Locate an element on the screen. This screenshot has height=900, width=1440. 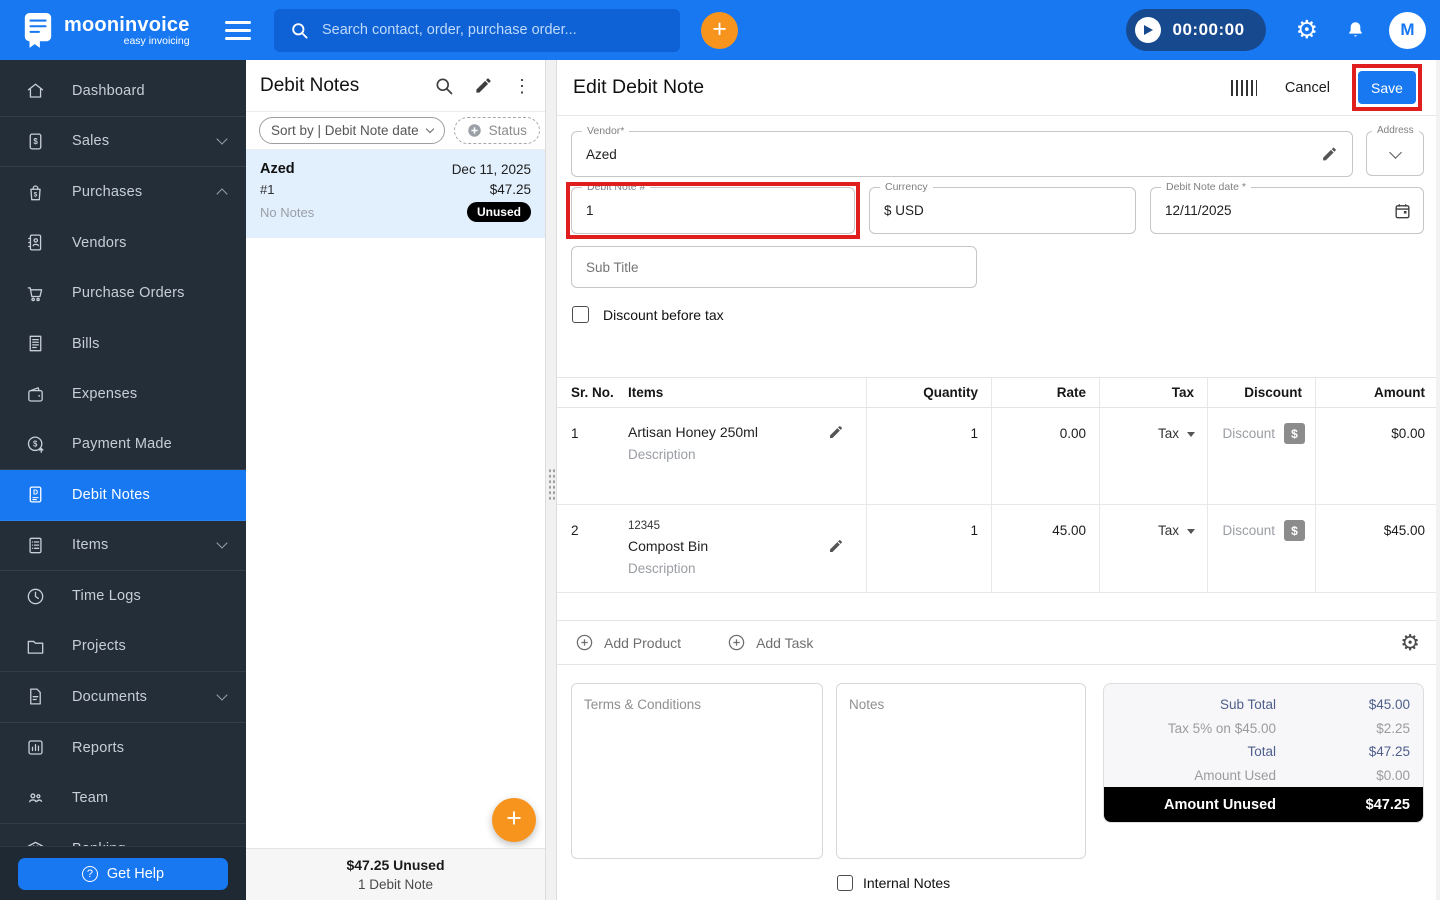
amount-unused-label: Amount Unused is located at coordinates (1220, 804).